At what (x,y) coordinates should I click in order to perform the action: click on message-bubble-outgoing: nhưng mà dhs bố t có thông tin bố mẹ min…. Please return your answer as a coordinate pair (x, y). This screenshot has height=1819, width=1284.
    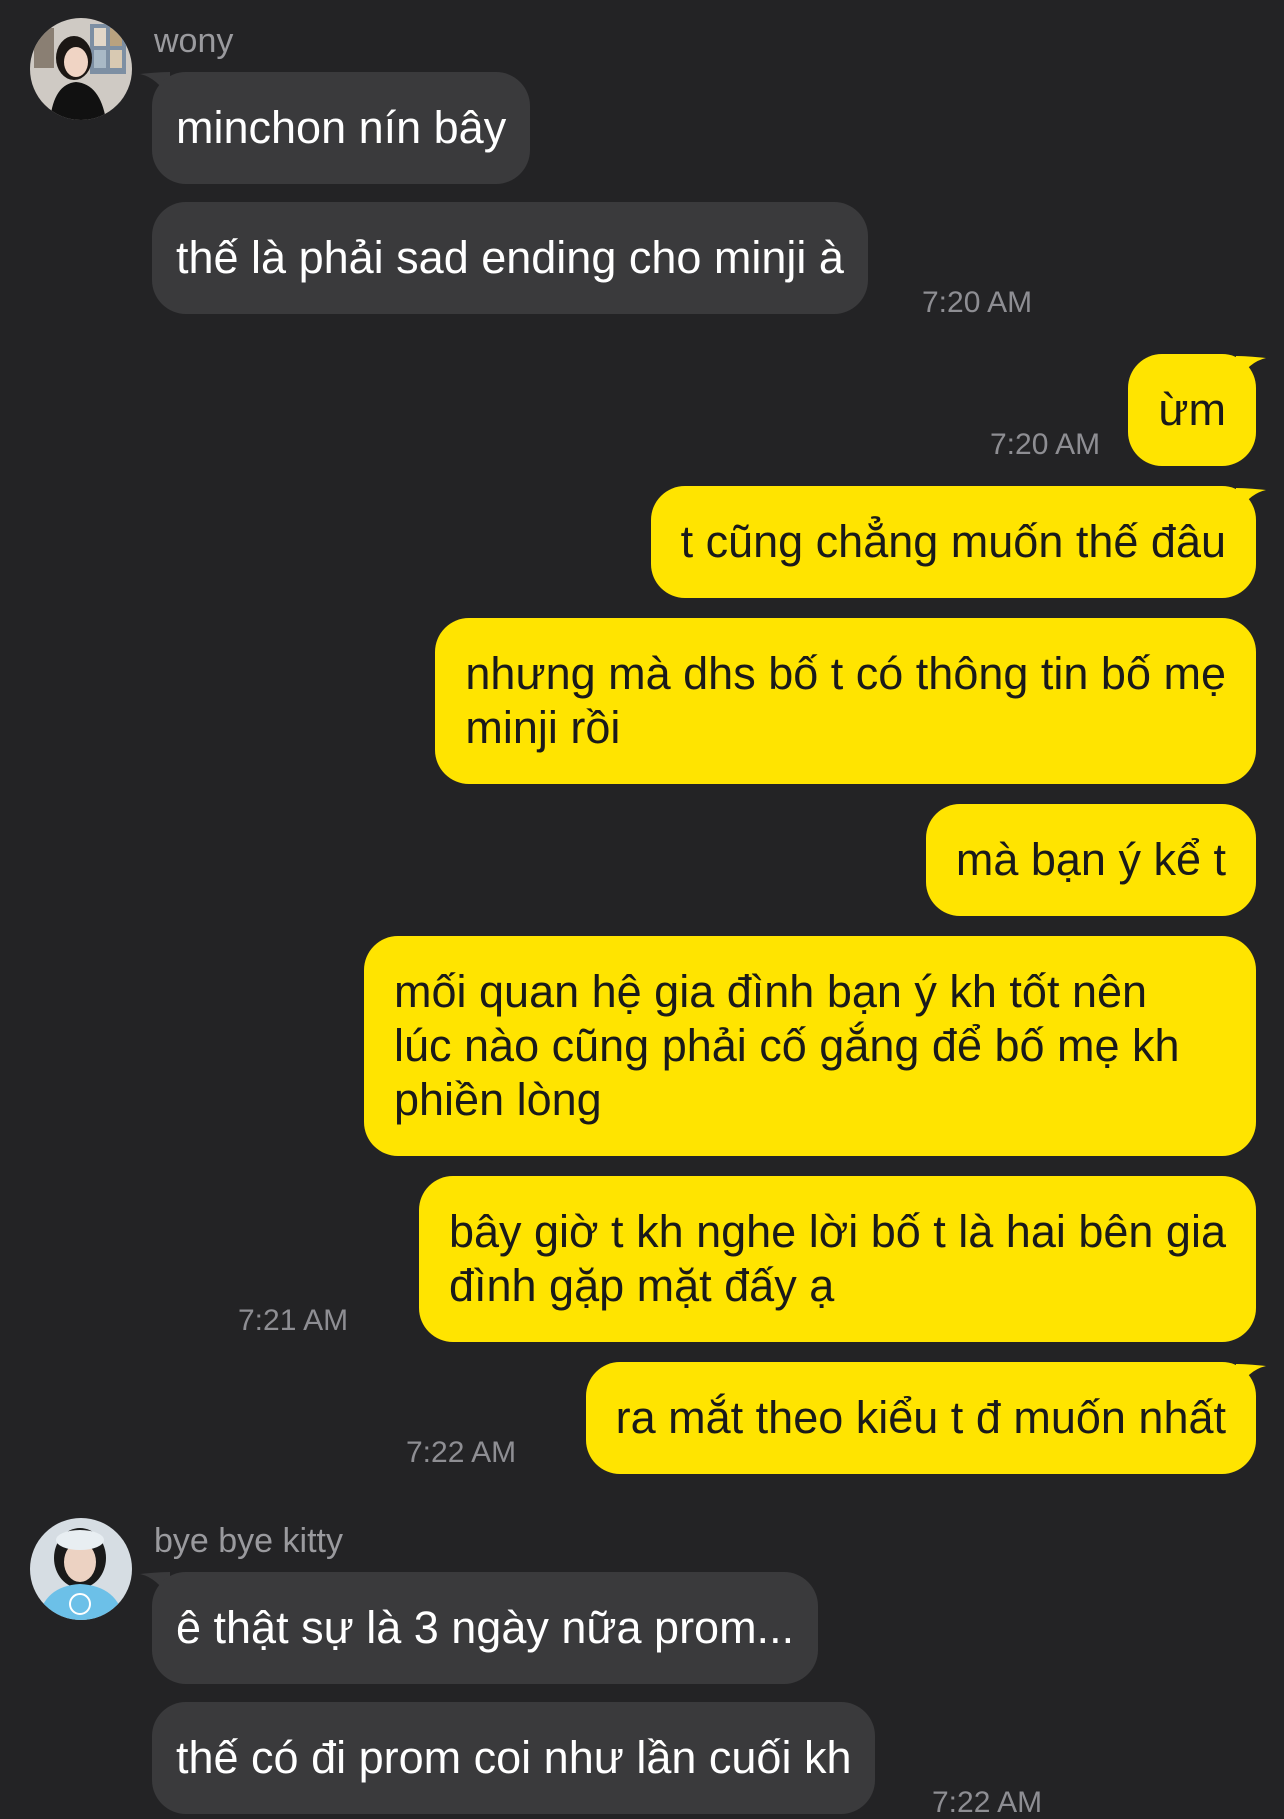
    Looking at the image, I should click on (845, 701).